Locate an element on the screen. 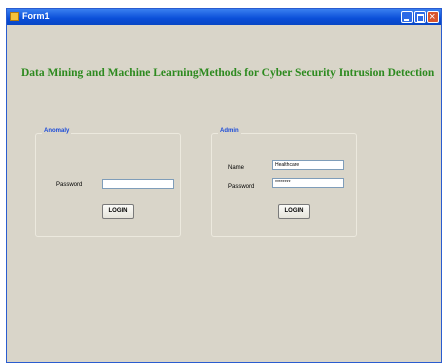 Image resolution: width=444 pixels, height=363 pixels. admin-password-label: Password is located at coordinates (241, 187).